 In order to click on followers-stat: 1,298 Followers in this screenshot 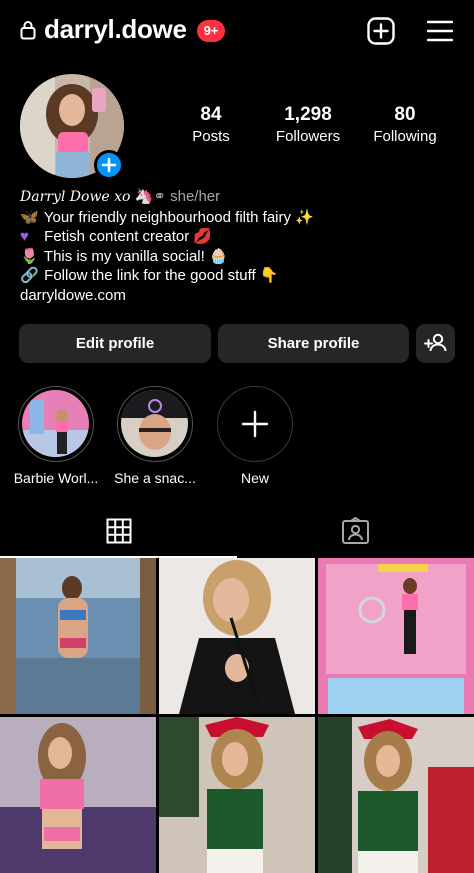, I will do `click(308, 124)`.